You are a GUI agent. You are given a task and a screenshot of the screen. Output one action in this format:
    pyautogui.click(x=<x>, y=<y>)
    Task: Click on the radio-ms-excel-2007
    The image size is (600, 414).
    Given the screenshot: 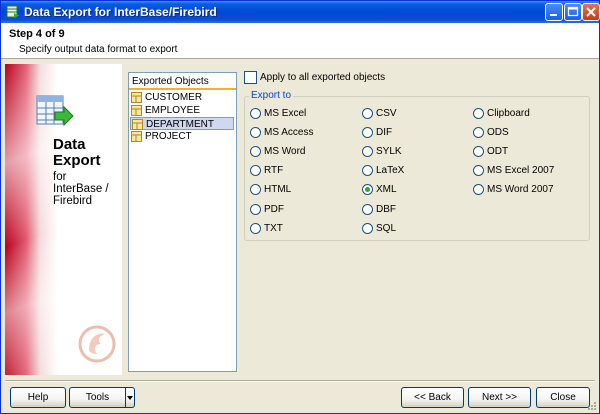 What is the action you would take?
    pyautogui.click(x=478, y=170)
    